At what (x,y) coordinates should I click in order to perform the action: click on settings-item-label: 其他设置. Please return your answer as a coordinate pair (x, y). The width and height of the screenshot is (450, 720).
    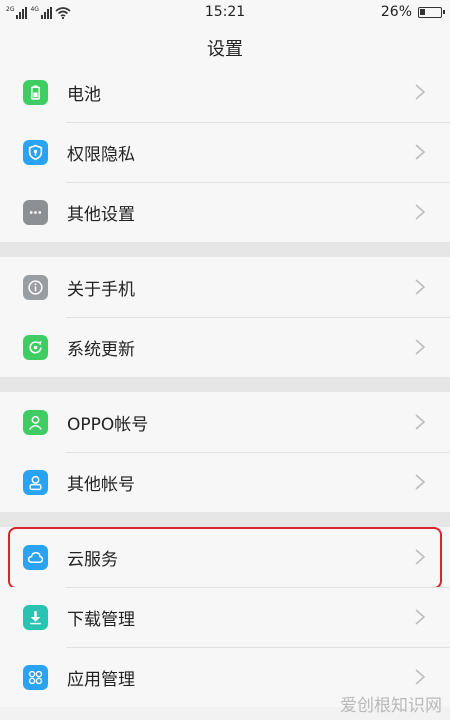
    Looking at the image, I should click on (101, 214).